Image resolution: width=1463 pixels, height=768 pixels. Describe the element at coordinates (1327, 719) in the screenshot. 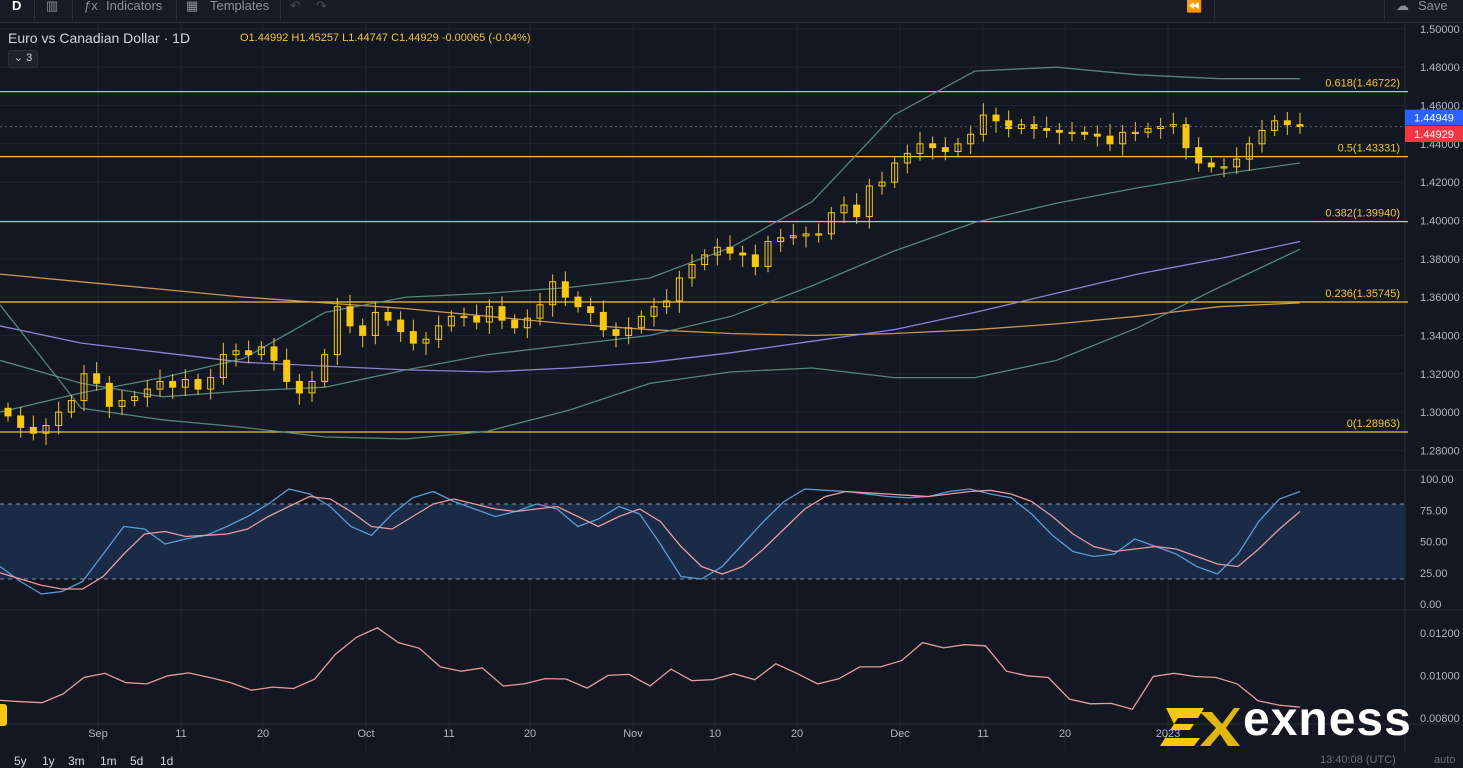

I see `exness-wordmark: exness` at that location.